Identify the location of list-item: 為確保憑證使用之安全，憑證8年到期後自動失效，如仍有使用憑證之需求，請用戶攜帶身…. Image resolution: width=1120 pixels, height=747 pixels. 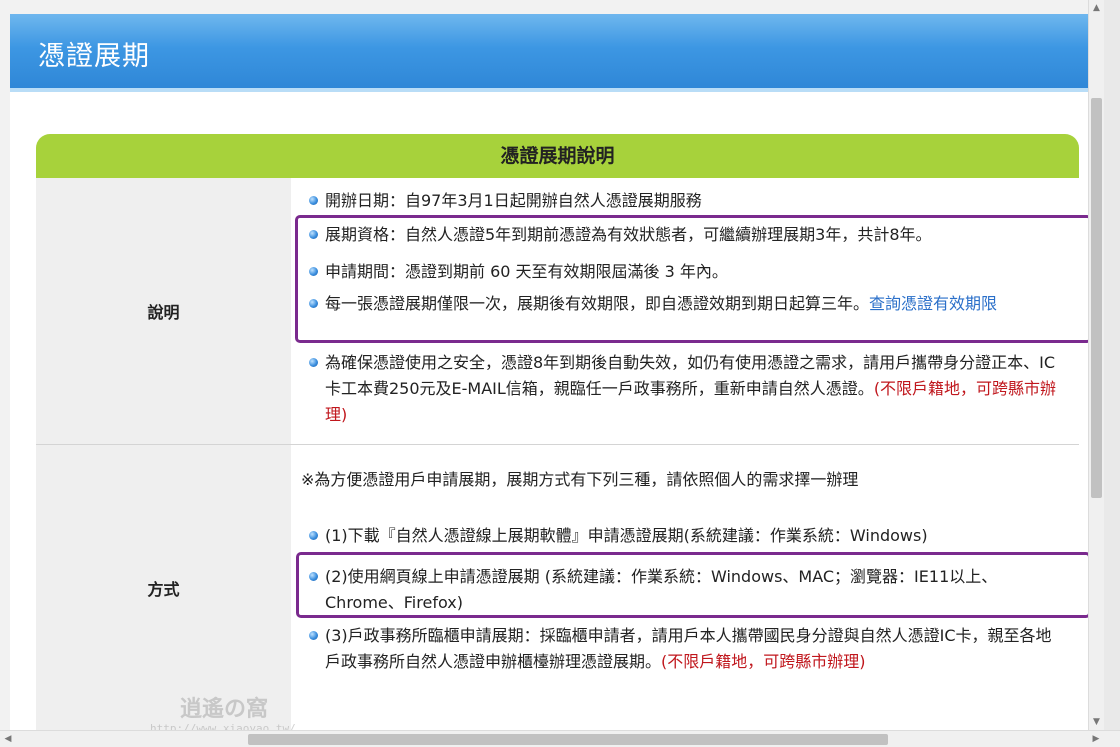
(686, 389).